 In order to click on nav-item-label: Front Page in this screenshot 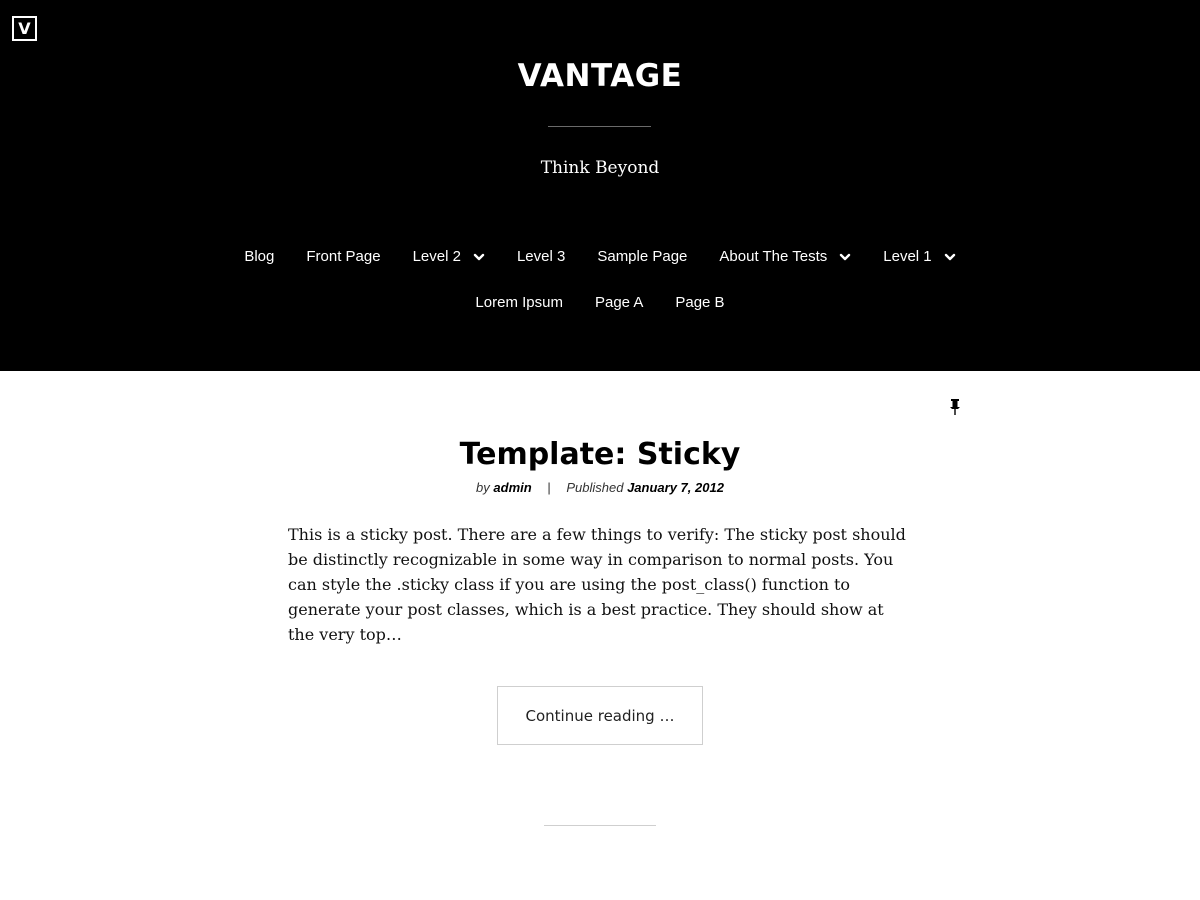, I will do `click(343, 256)`.